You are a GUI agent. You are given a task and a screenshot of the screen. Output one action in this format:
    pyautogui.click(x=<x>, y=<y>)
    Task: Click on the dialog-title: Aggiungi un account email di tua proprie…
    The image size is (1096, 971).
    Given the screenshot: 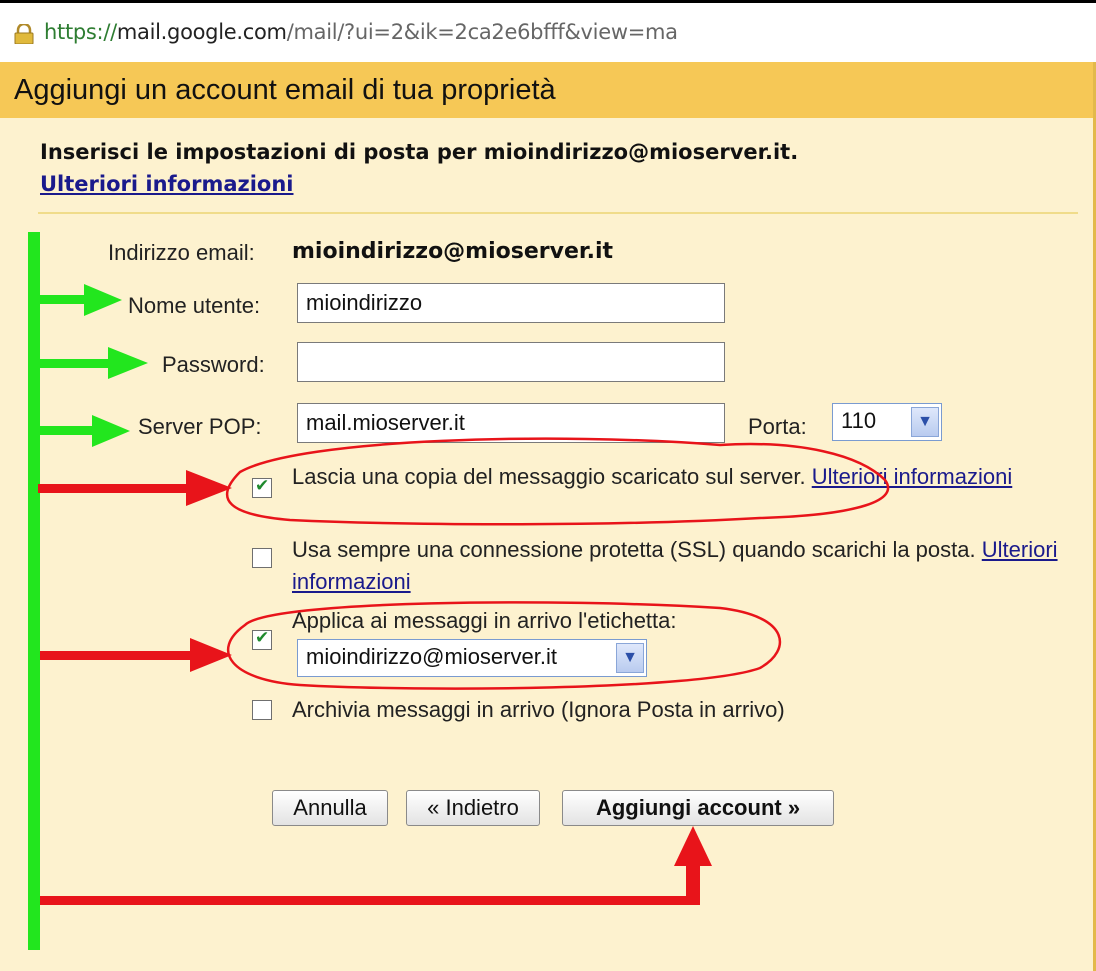 What is the action you would take?
    pyautogui.click(x=548, y=90)
    